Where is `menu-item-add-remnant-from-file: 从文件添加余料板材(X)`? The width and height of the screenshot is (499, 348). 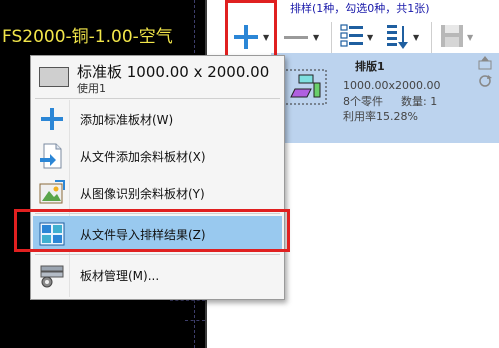 menu-item-add-remnant-from-file: 从文件添加余料板材(X) is located at coordinates (157, 156).